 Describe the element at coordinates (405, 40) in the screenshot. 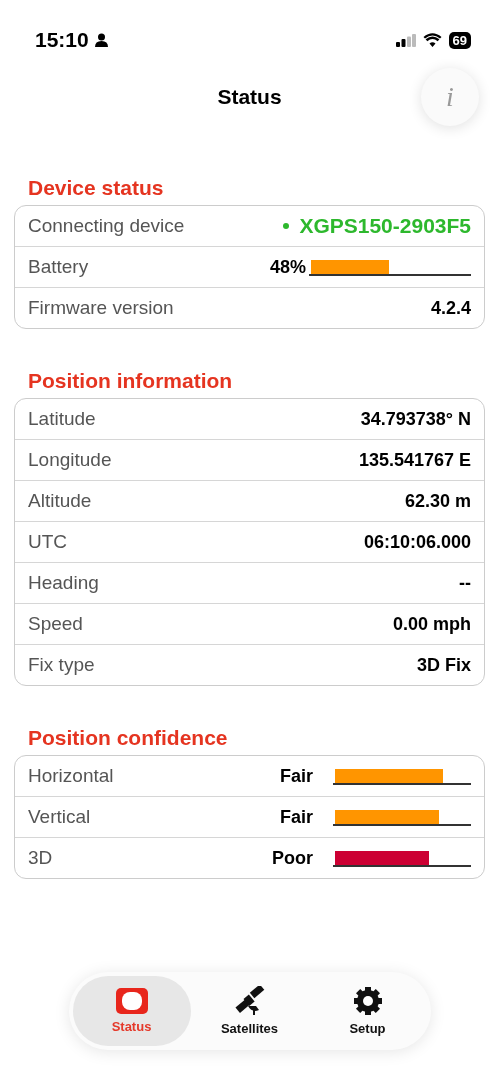

I see `signal-icon` at that location.